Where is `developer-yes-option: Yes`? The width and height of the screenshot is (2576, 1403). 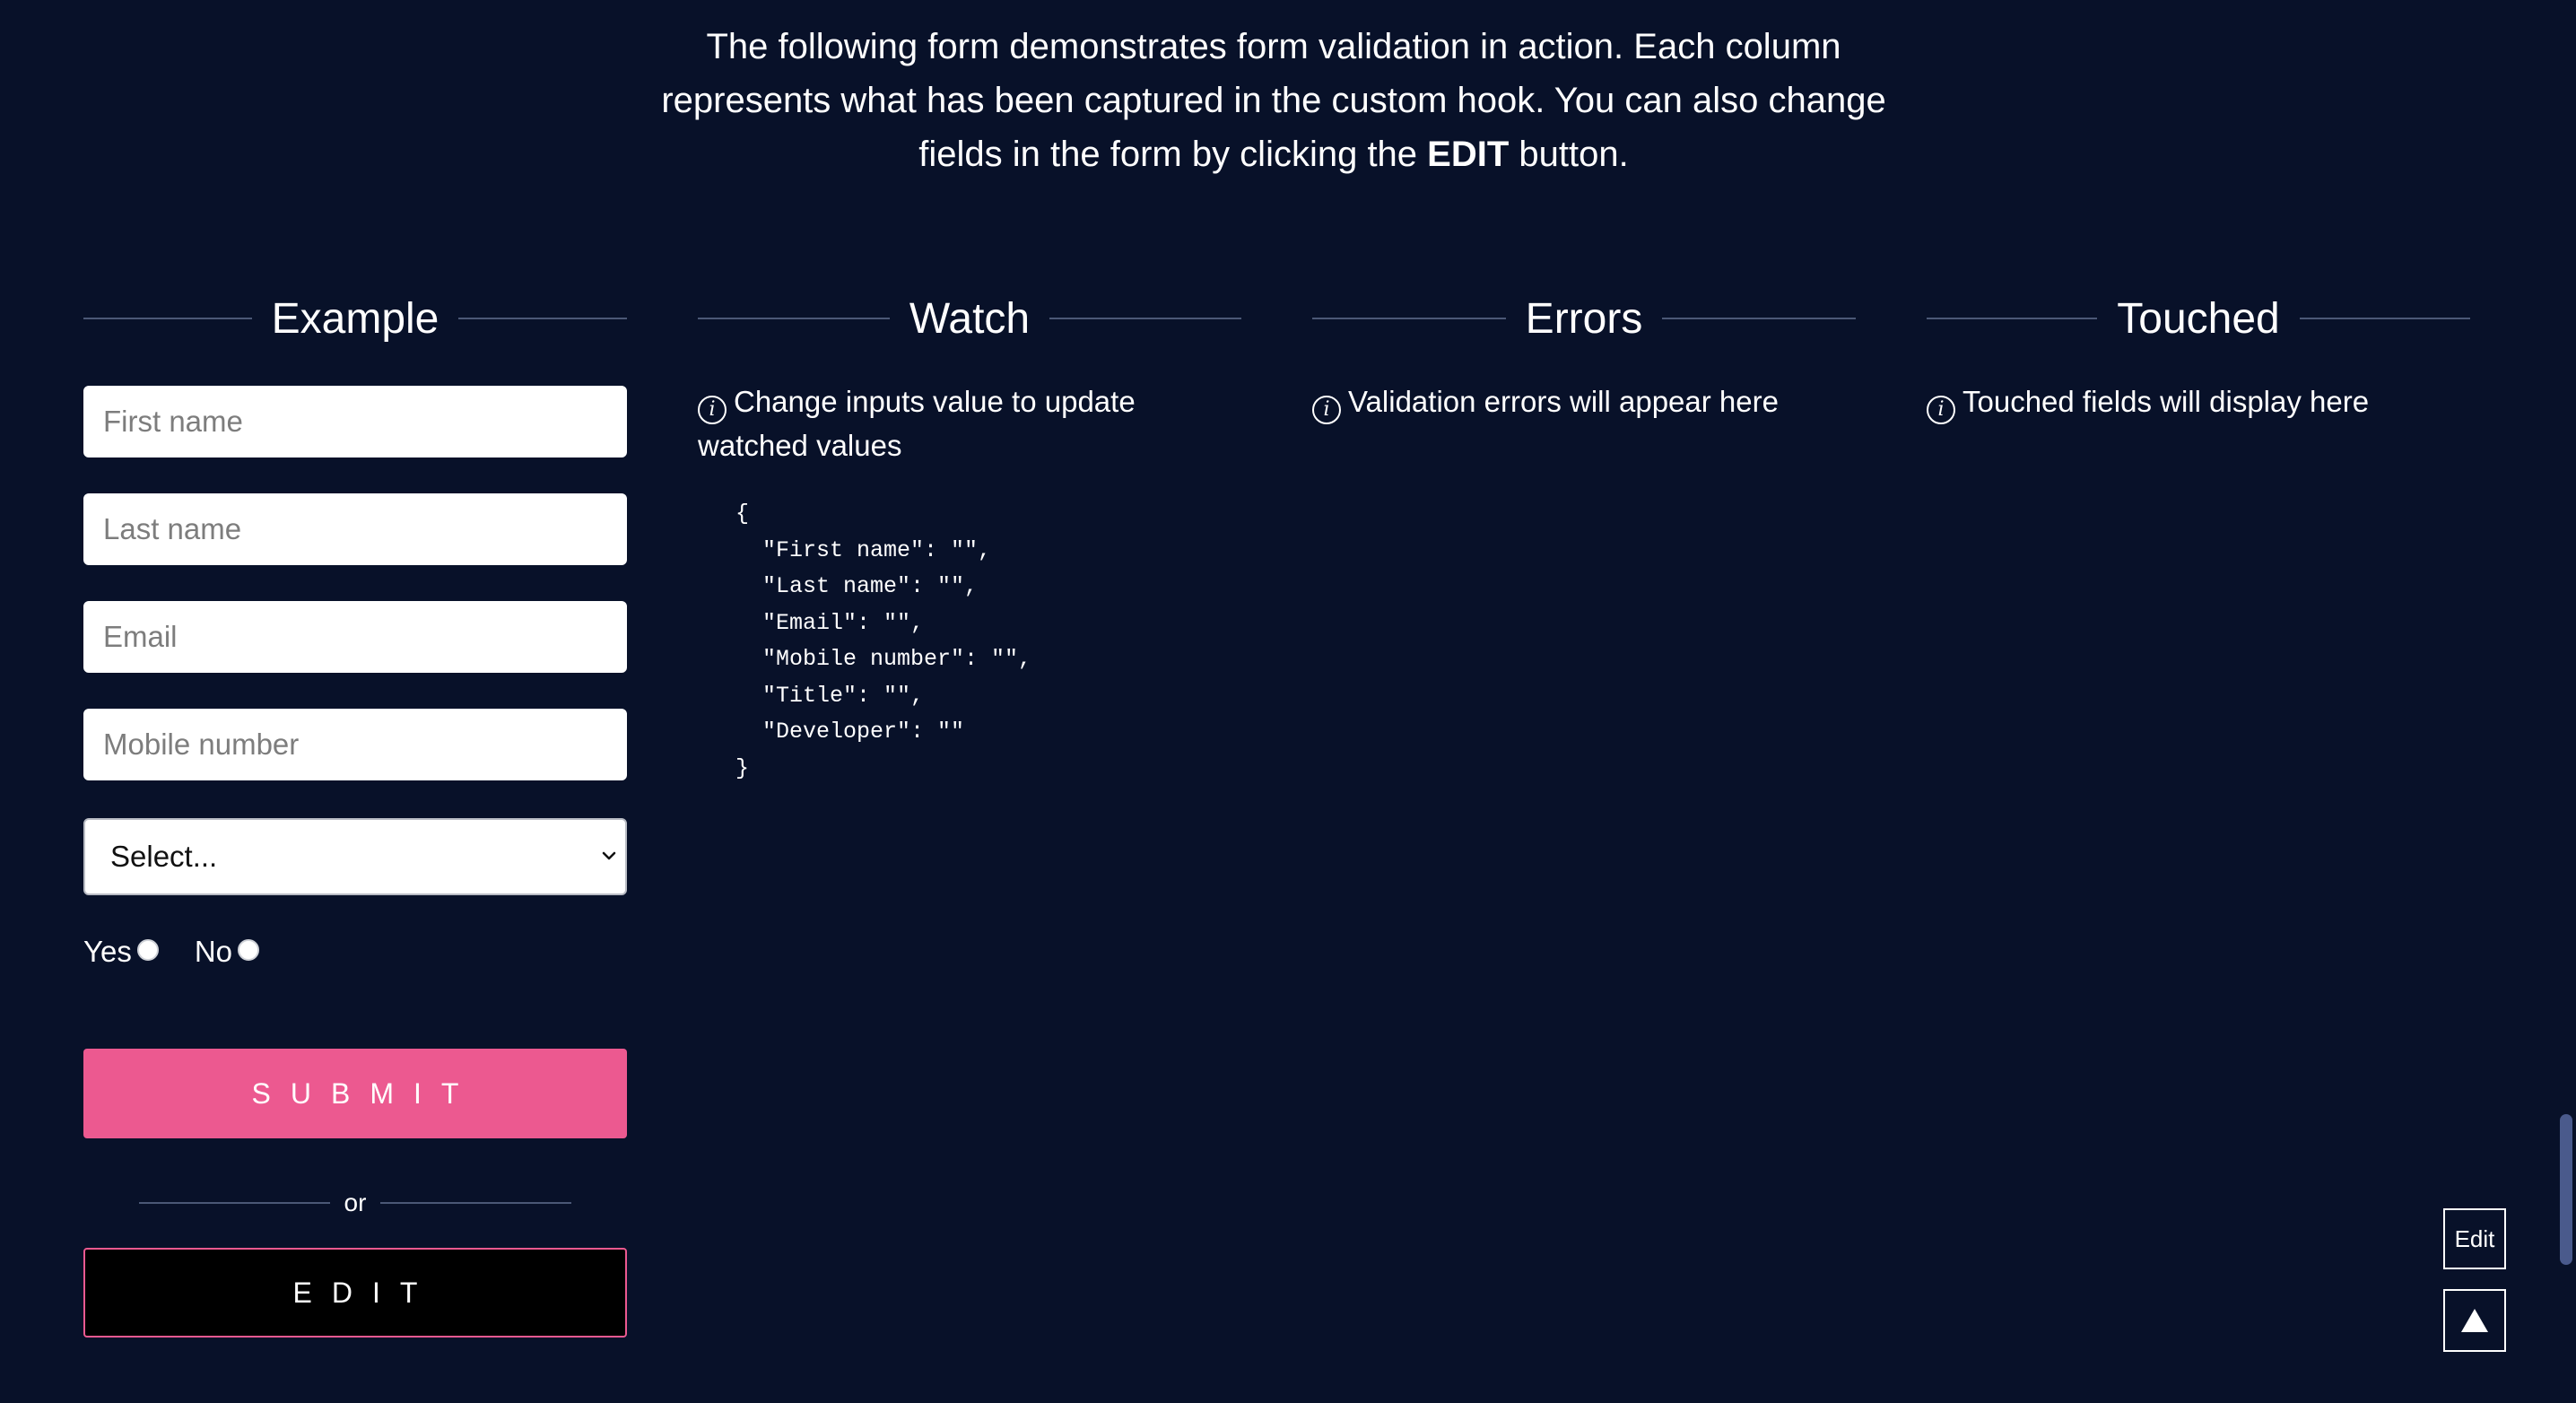 developer-yes-option: Yes is located at coordinates (121, 952).